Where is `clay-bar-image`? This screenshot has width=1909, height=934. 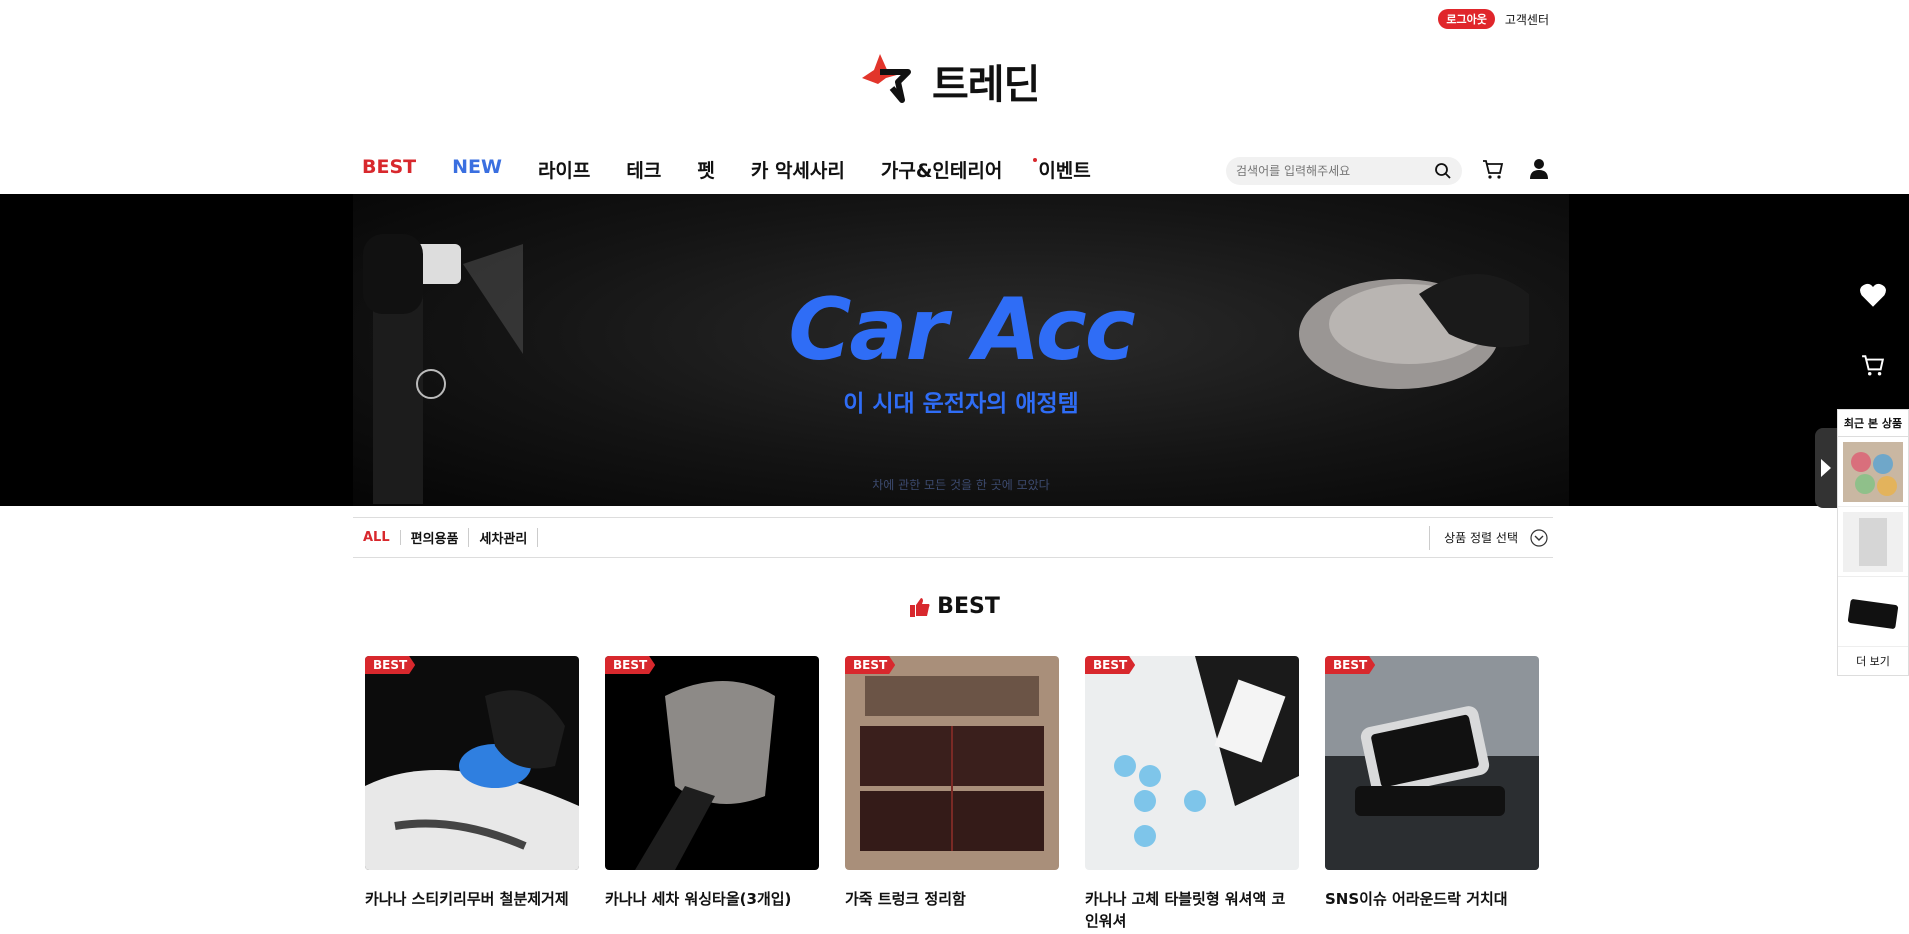
clay-bar-image is located at coordinates (472, 763).